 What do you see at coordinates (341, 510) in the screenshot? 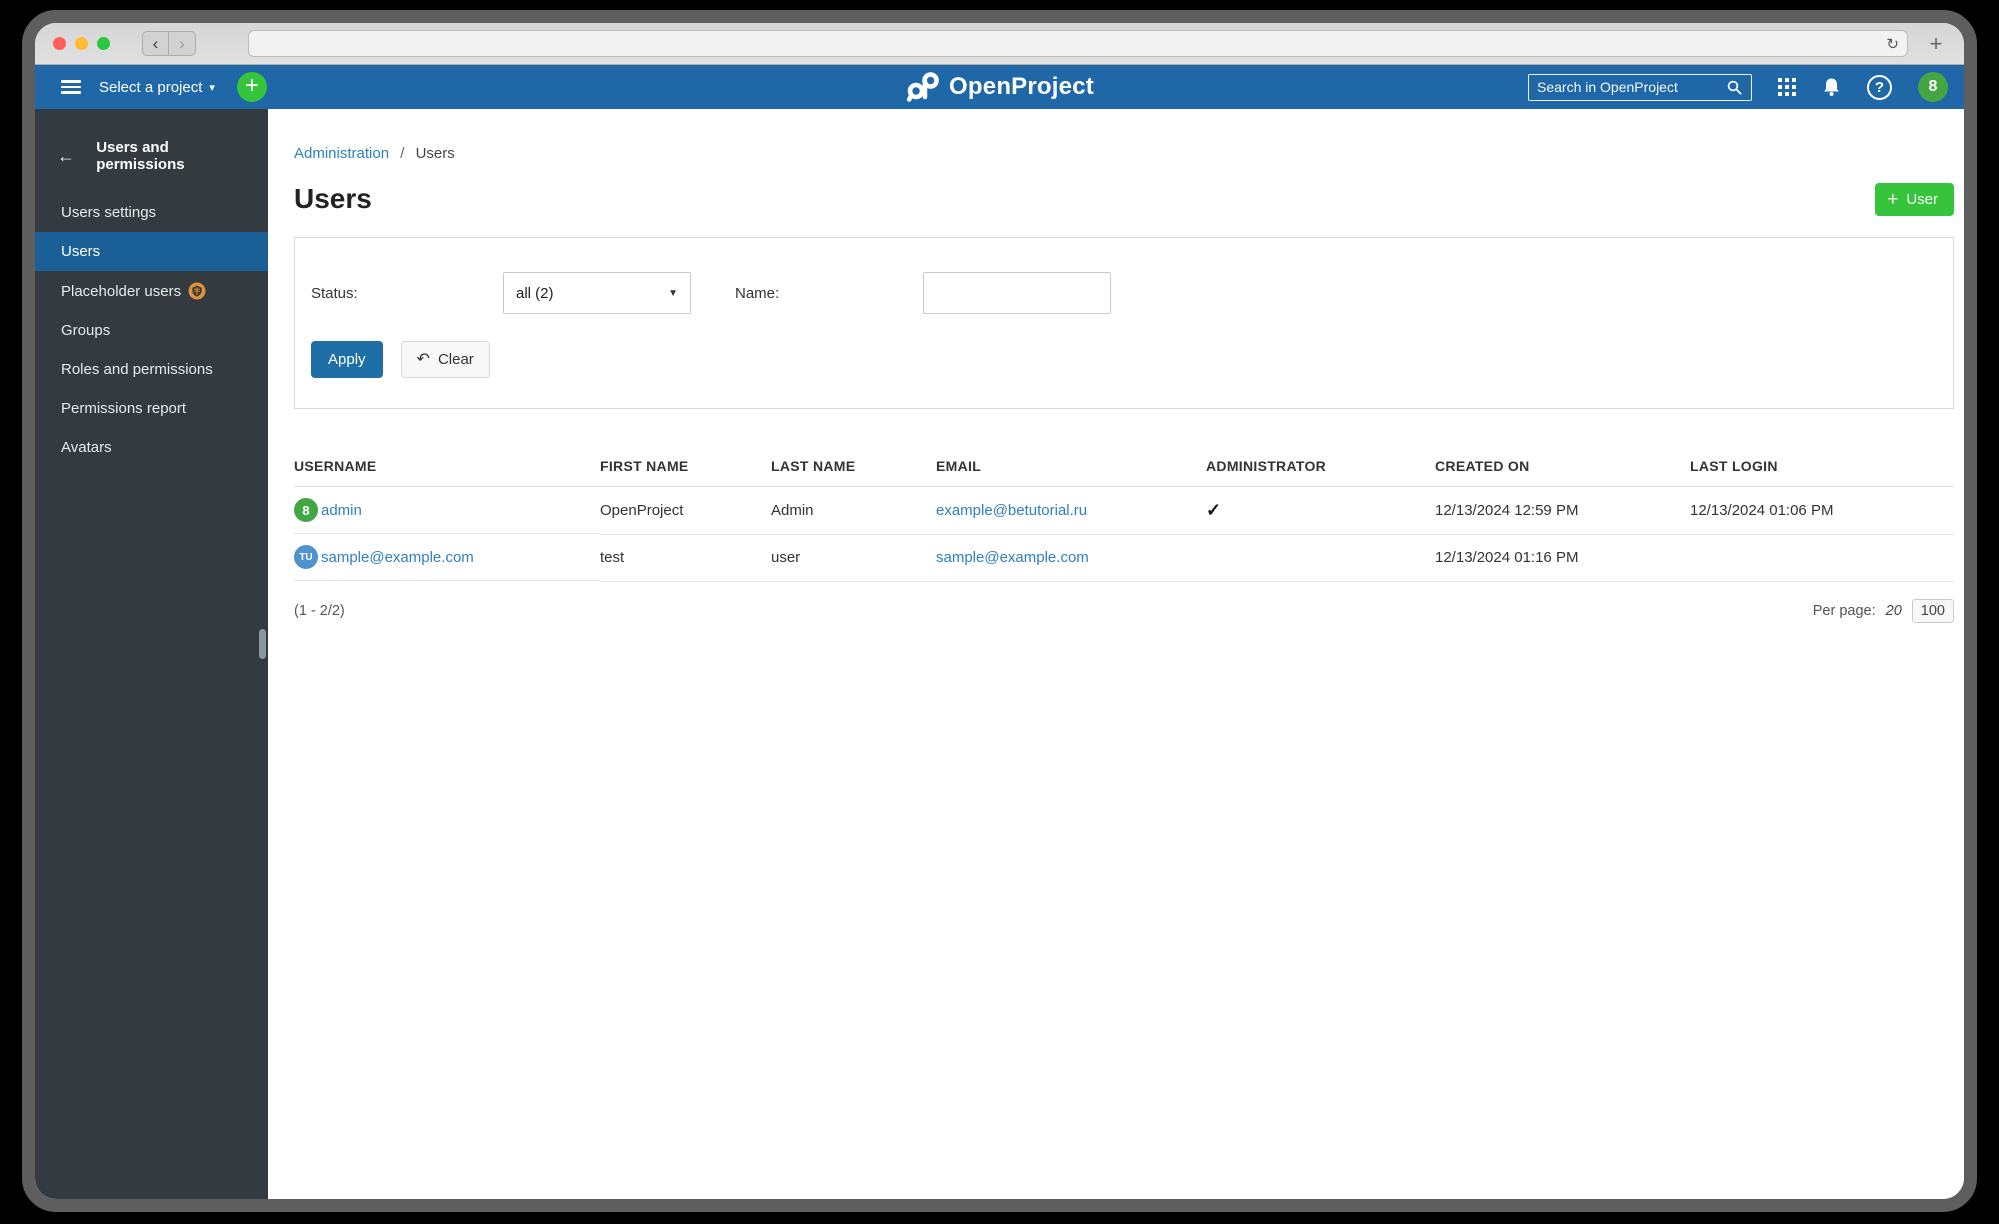
I see `username-link: admin` at bounding box center [341, 510].